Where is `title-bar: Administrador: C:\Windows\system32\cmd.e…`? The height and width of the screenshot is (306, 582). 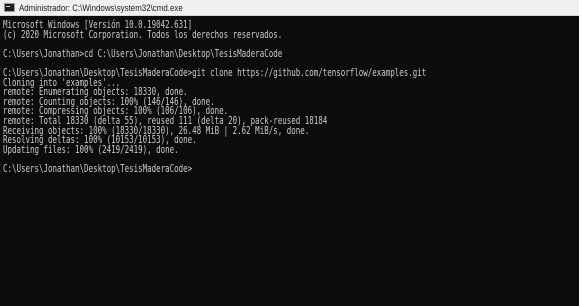 title-bar: Administrador: C:\Windows\system32\cmd.e… is located at coordinates (289, 8).